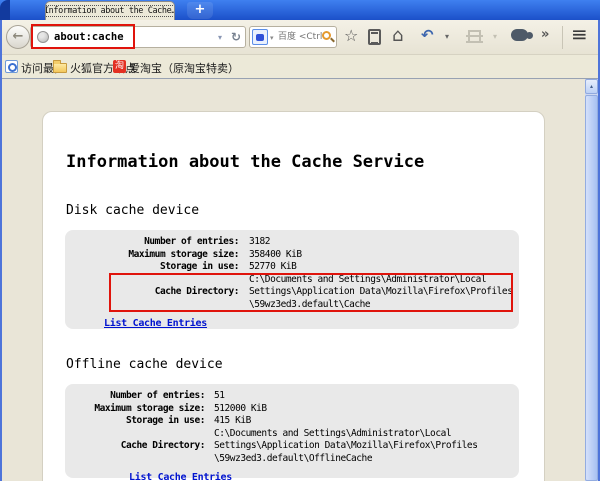 This screenshot has height=481, width=600. Describe the element at coordinates (300, 10) in the screenshot. I see `tab-bar: Information about the Cache… +` at that location.